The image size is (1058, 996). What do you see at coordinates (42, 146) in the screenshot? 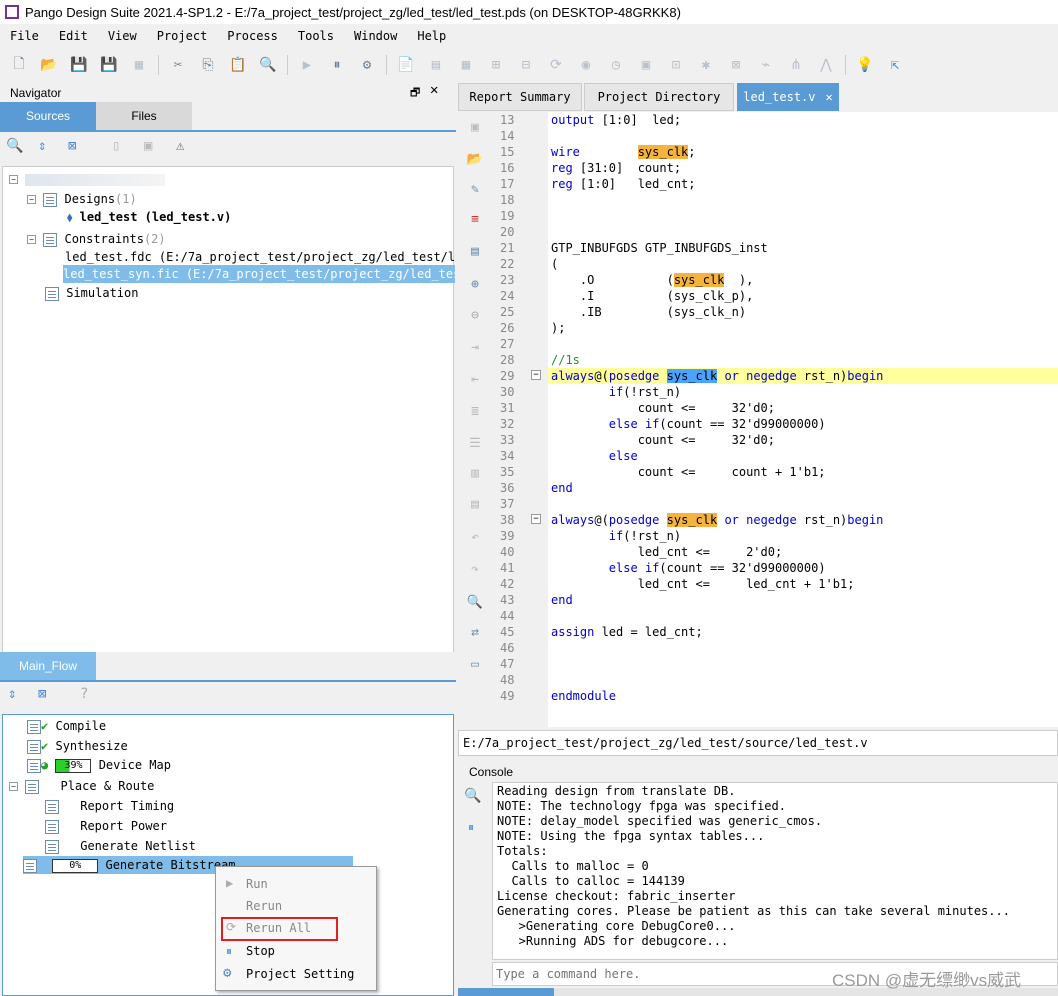
I see `expand-all-icon: ⇕` at bounding box center [42, 146].